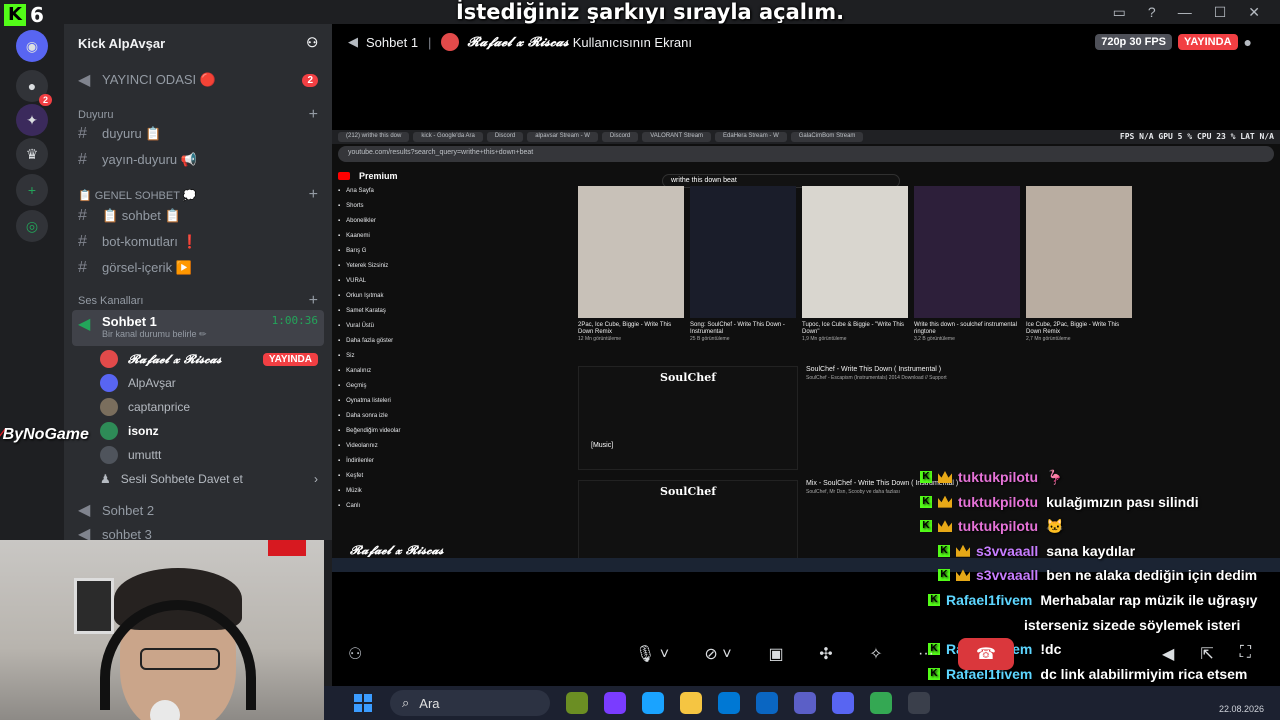 This screenshot has width=1280, height=720. I want to click on kick-logo-icon: K, so click(15, 15).